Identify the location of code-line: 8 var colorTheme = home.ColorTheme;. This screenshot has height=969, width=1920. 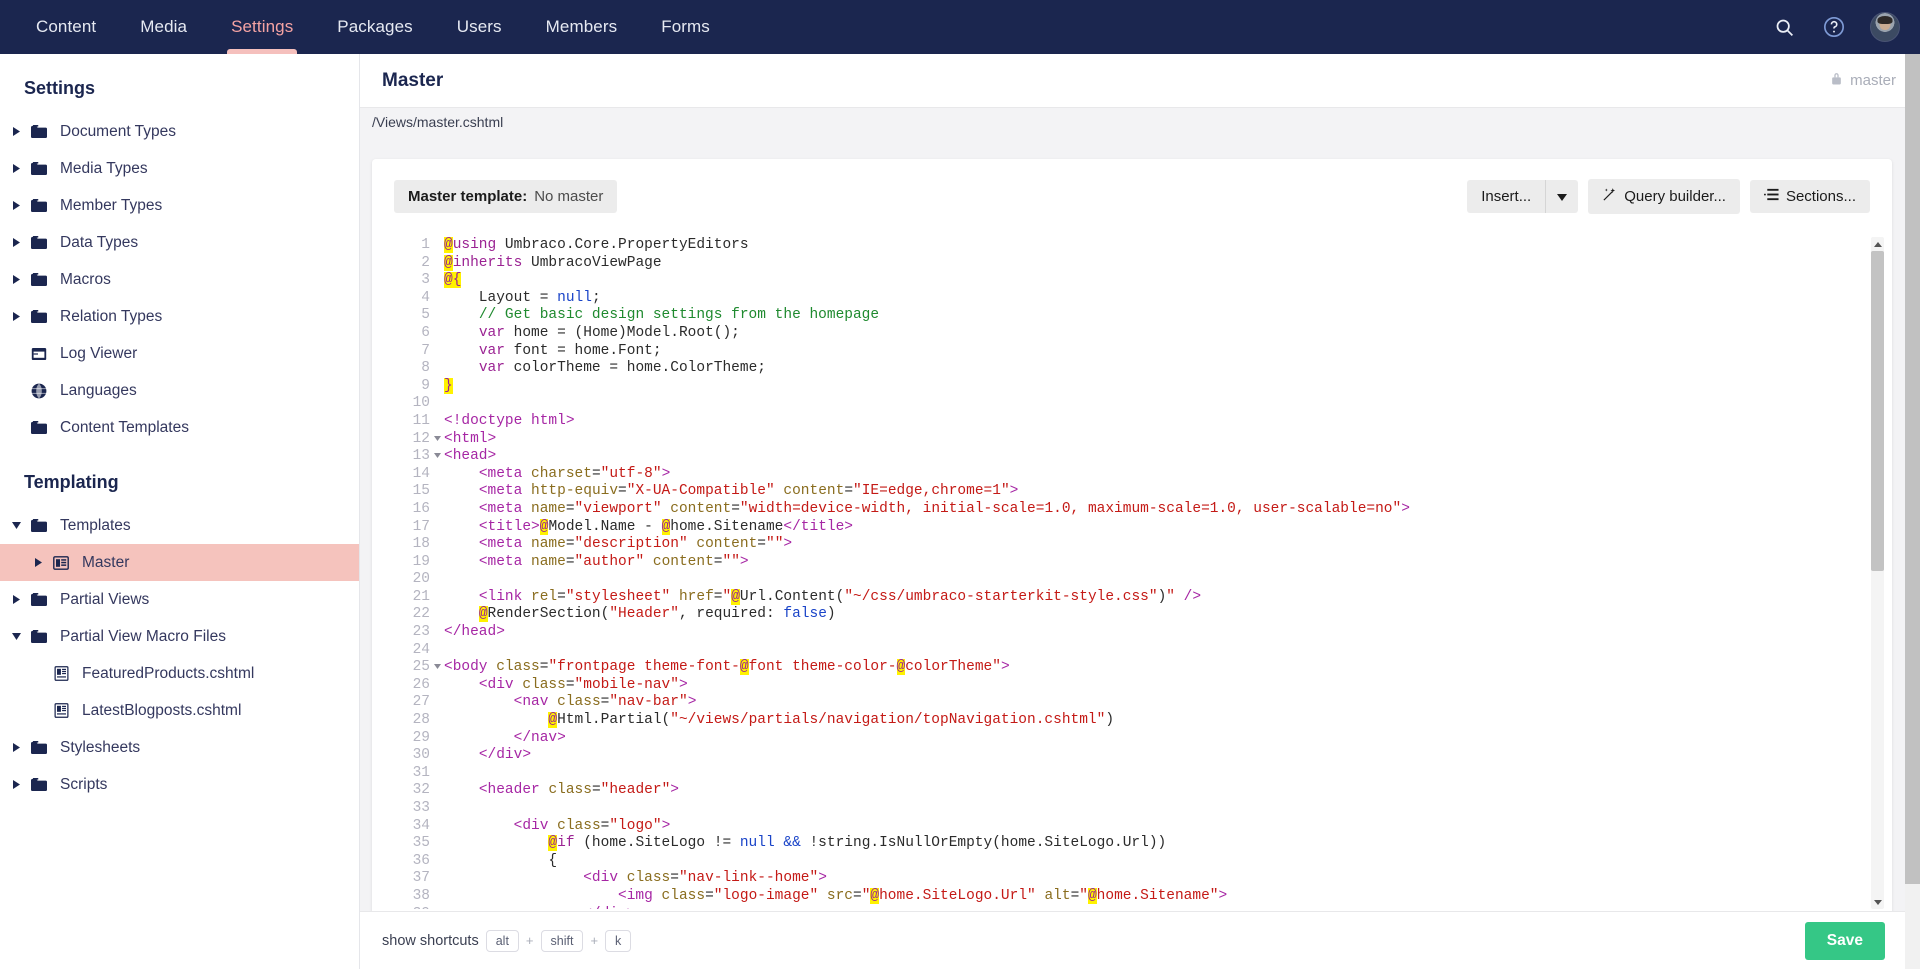
(1132, 369).